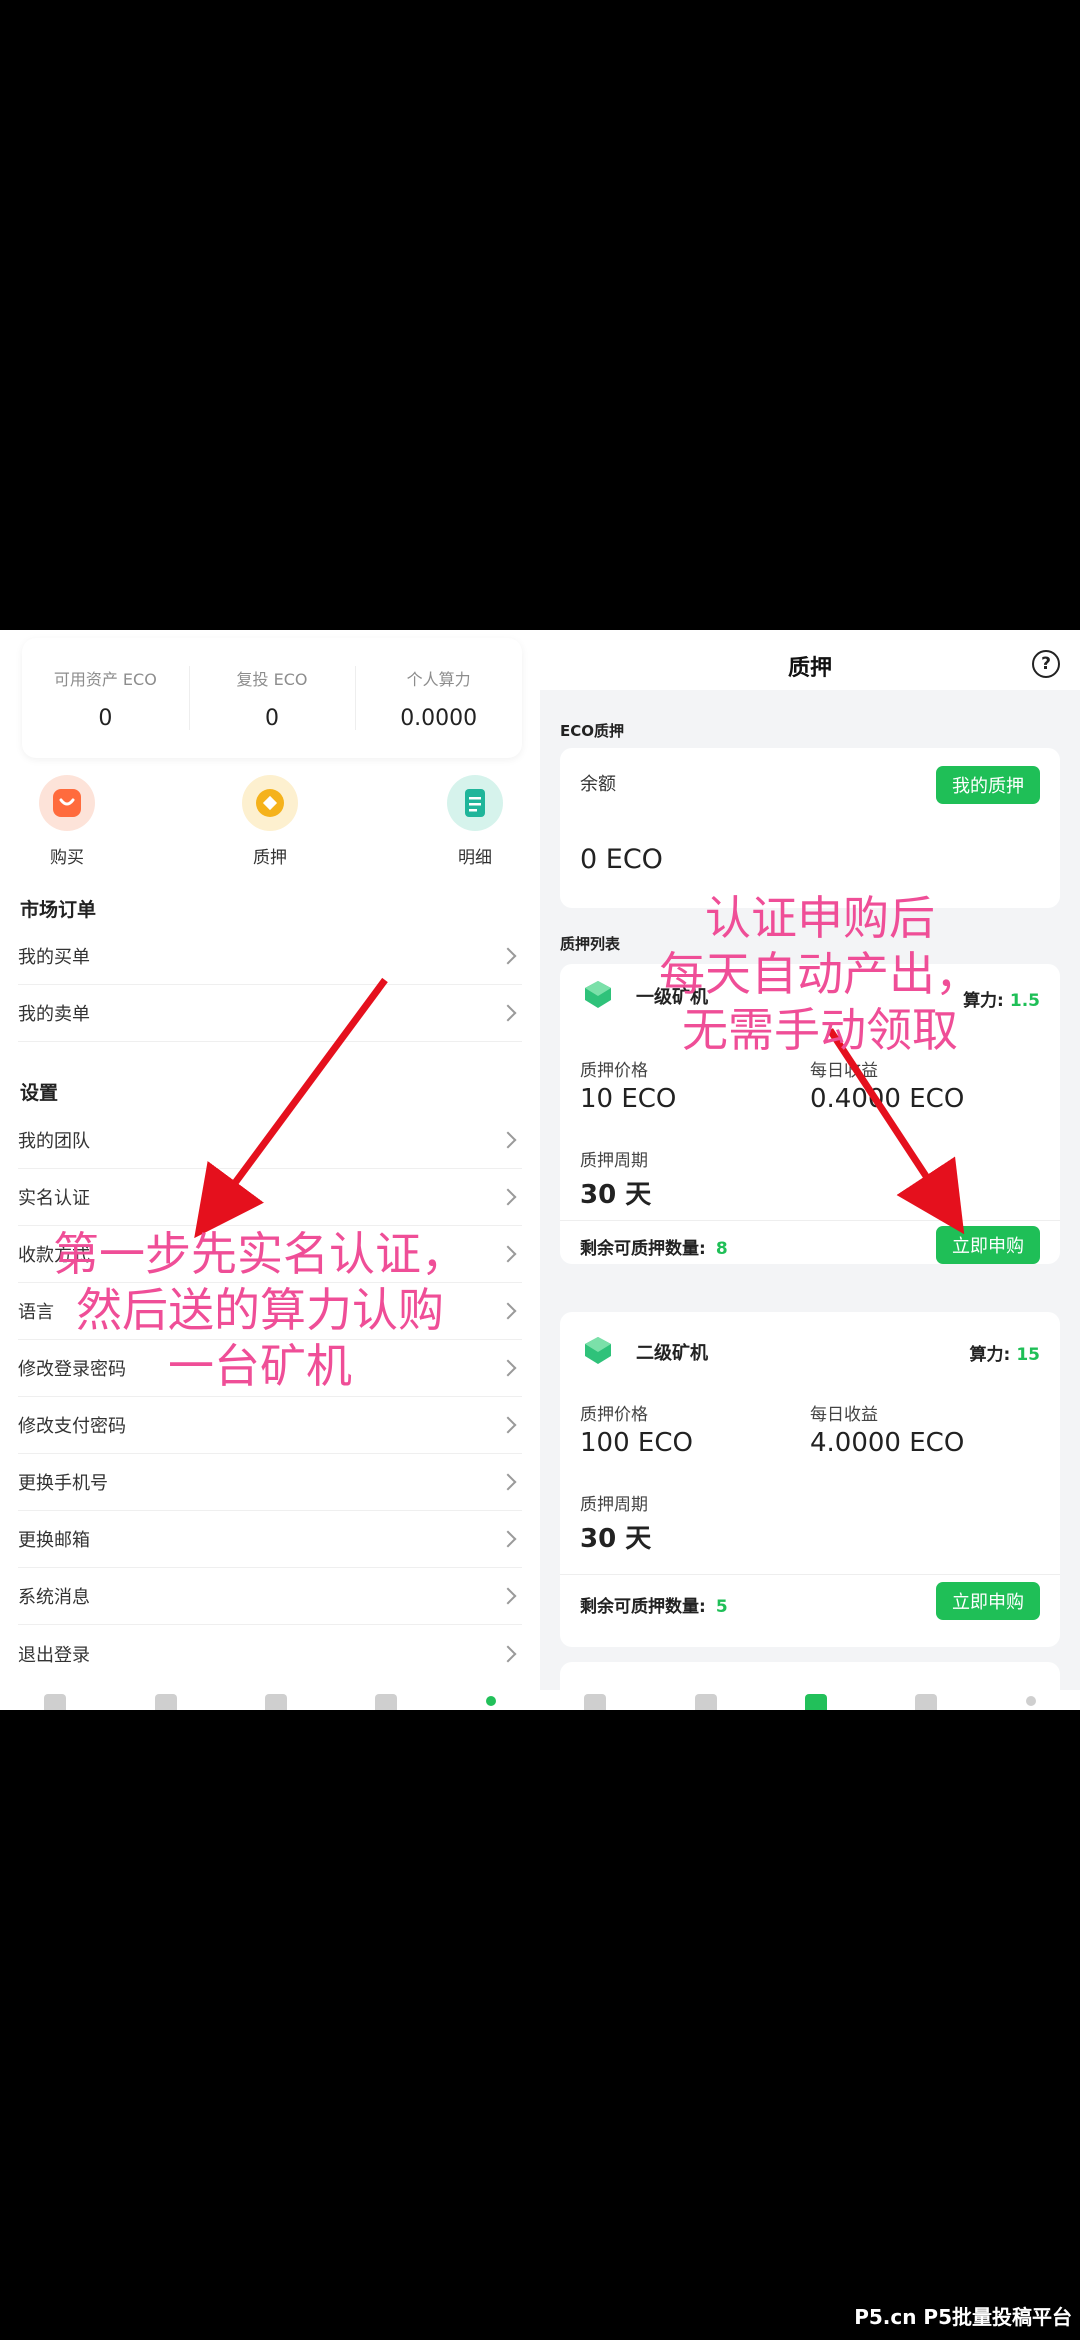 This screenshot has height=2340, width=1080. I want to click on right-annotation: 认证申购后 每天自动产出， 无需手动领取, so click(820, 974).